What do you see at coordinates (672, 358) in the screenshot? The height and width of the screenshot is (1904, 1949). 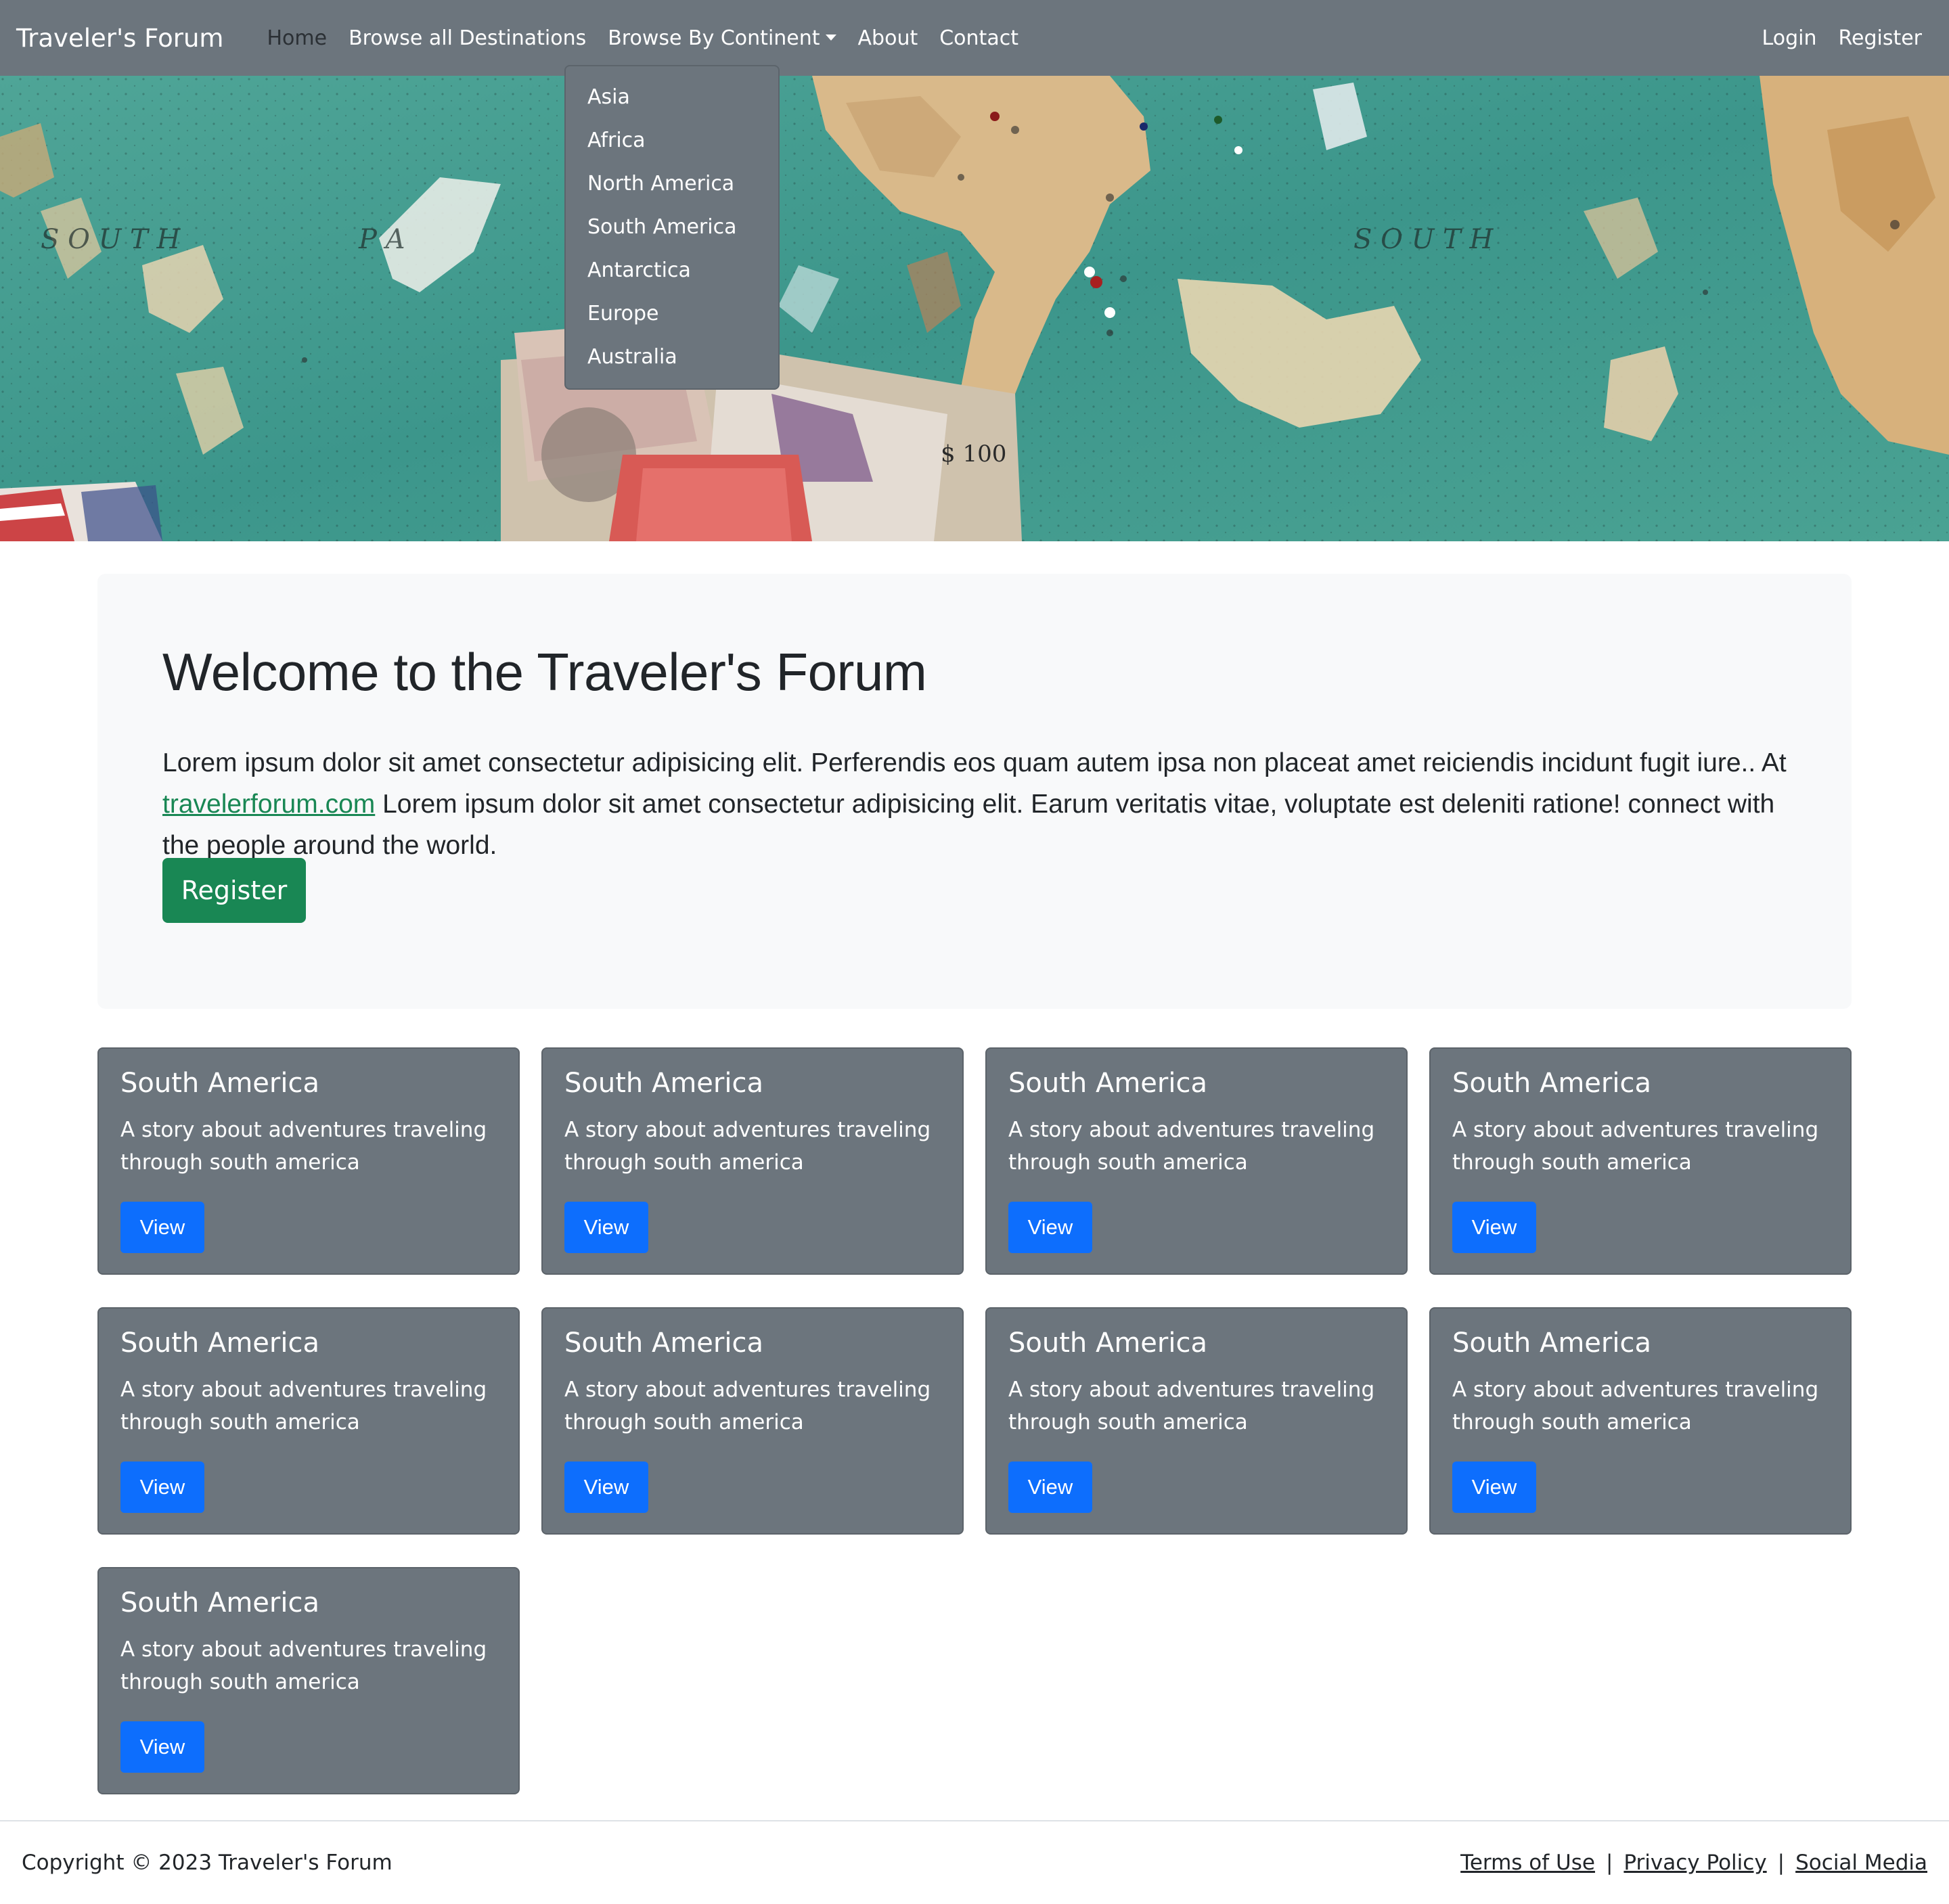 I see `dropdown-item-australia: Australia` at bounding box center [672, 358].